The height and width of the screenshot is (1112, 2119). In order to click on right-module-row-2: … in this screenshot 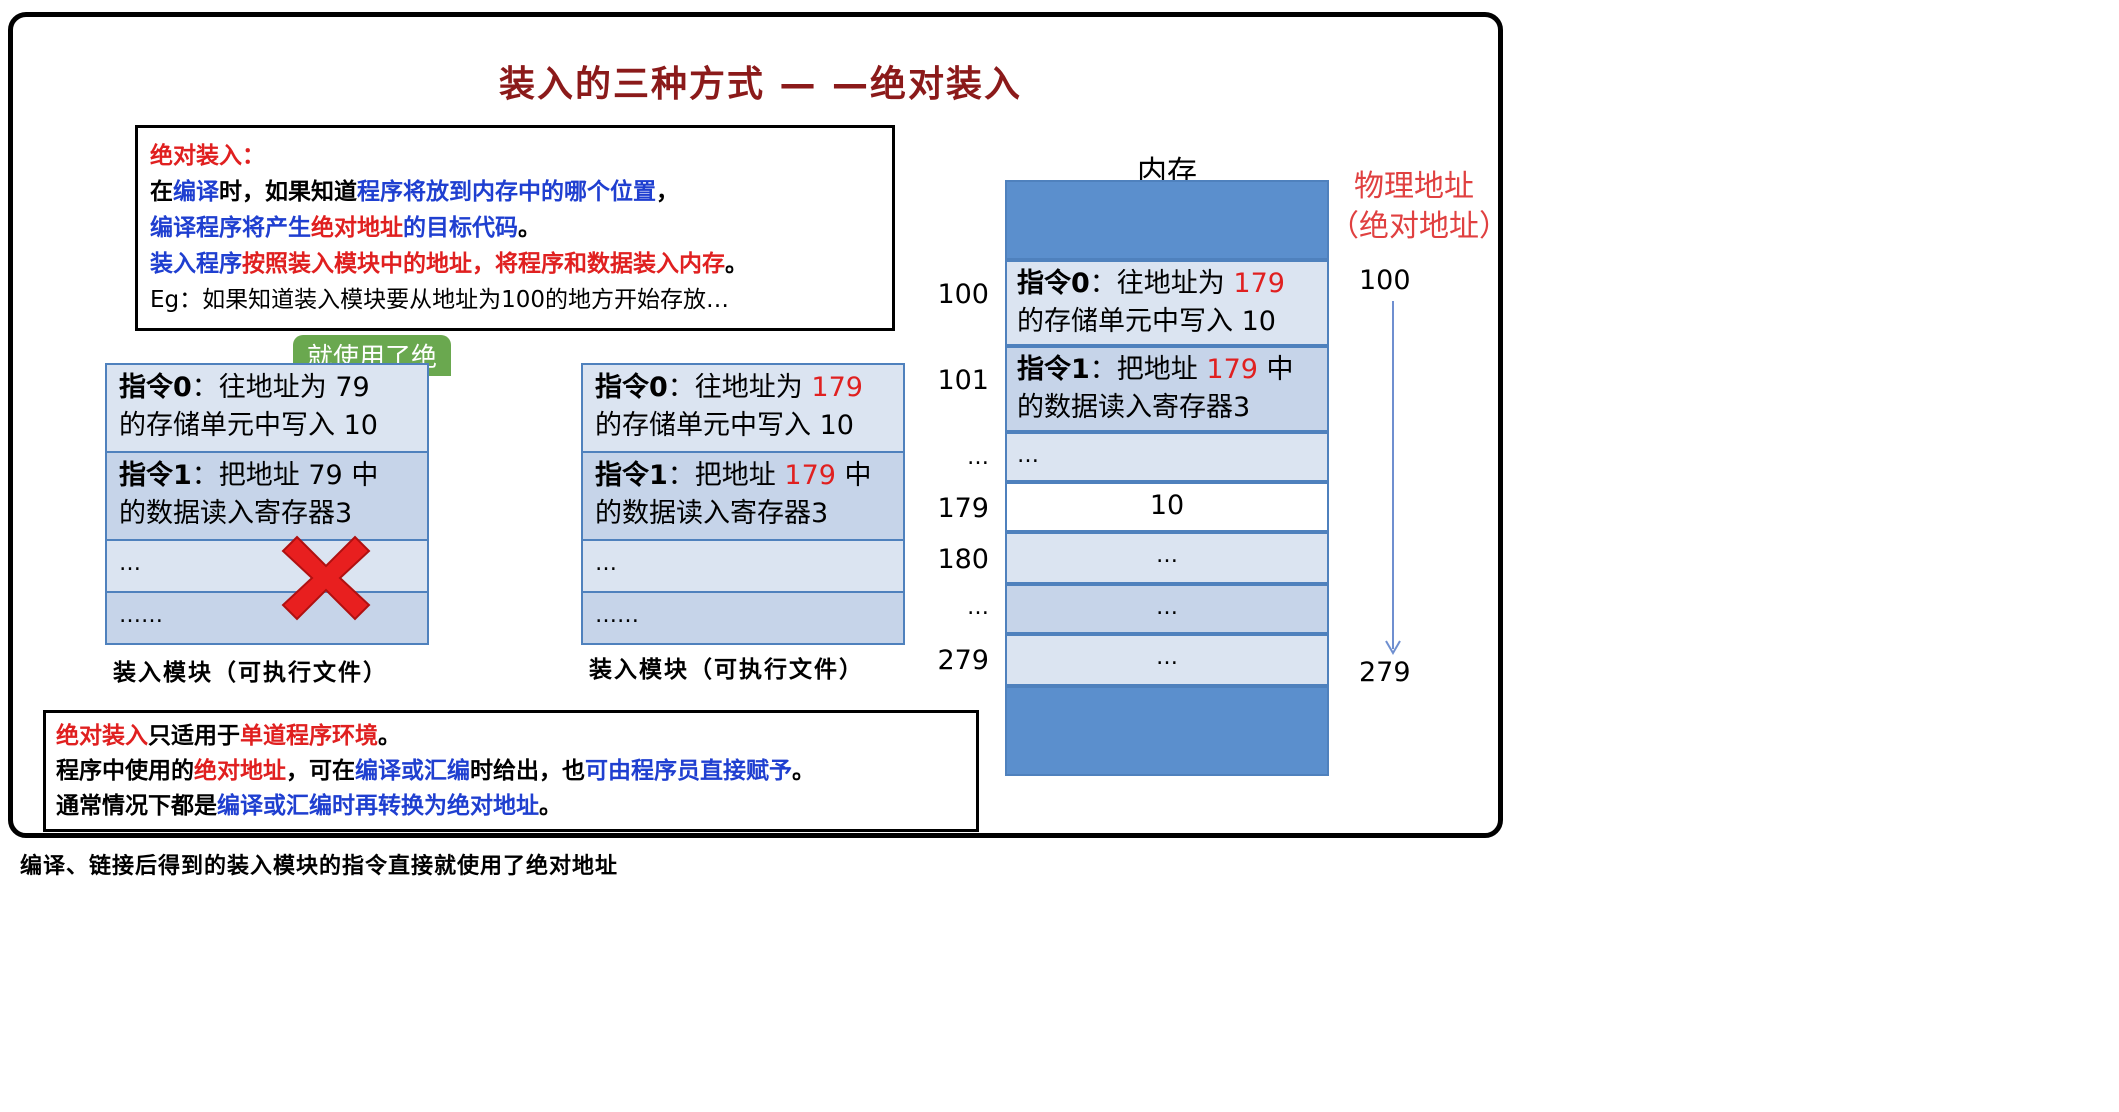, I will do `click(743, 567)`.